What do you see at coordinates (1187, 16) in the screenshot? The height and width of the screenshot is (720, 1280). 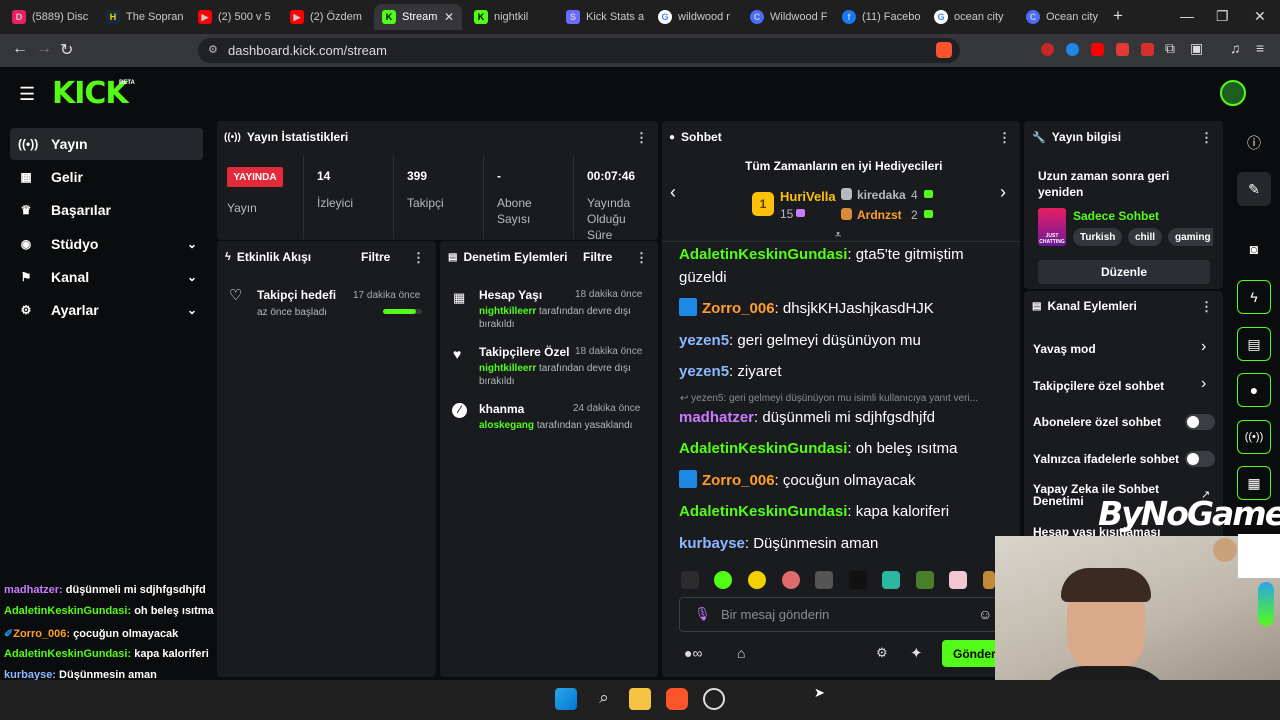 I see `minimize-icon: —` at bounding box center [1187, 16].